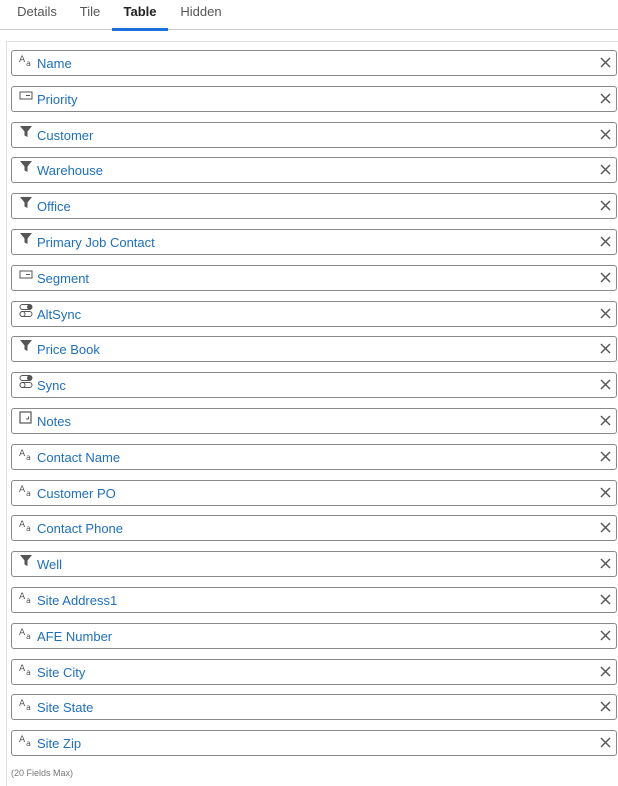 This screenshot has width=618, height=786. Describe the element at coordinates (314, 528) in the screenshot. I see `field-row: Aa Contact Phone` at that location.